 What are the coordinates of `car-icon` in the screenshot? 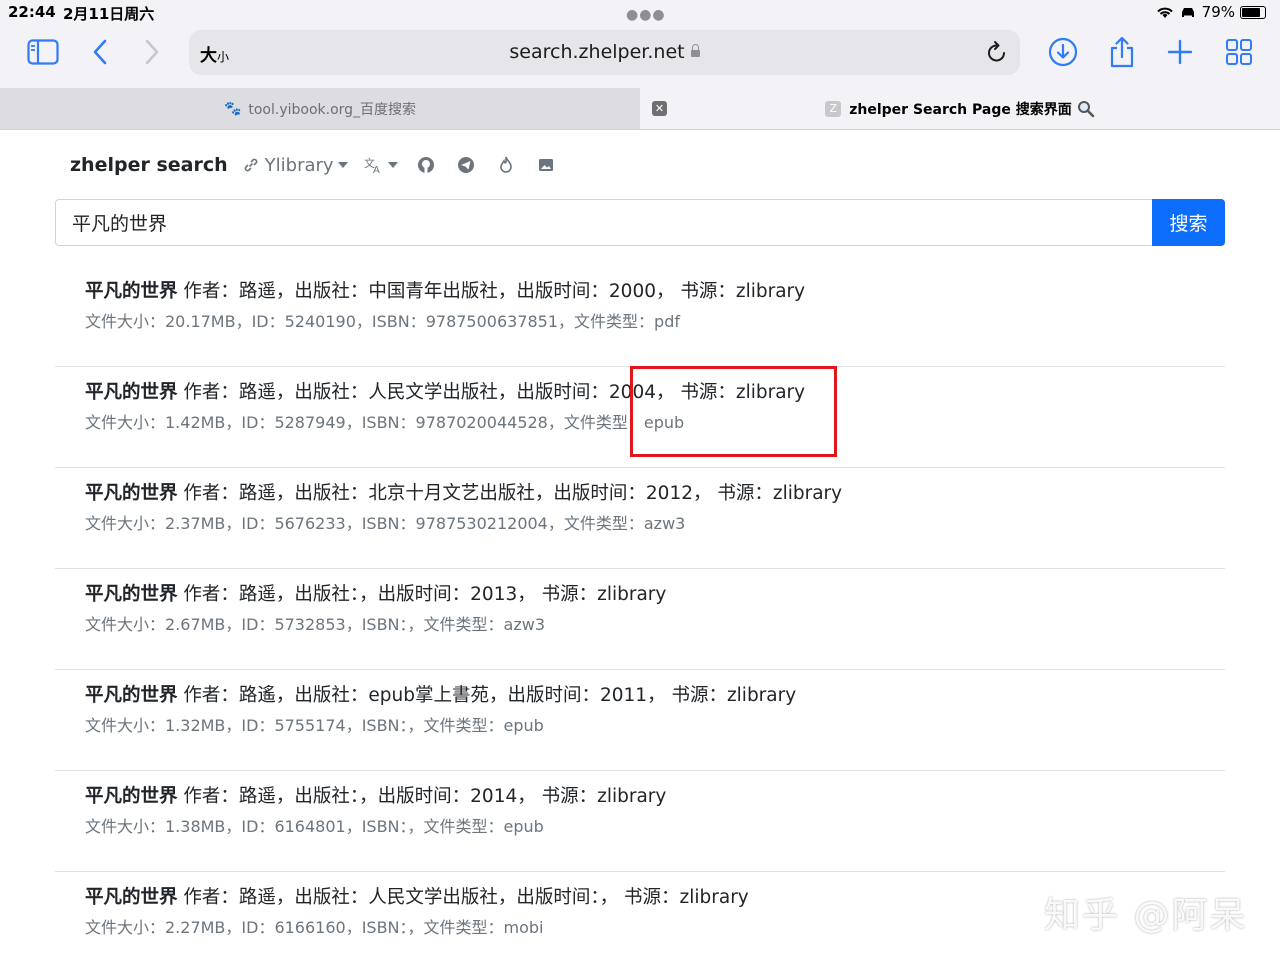 It's located at (1187, 12).